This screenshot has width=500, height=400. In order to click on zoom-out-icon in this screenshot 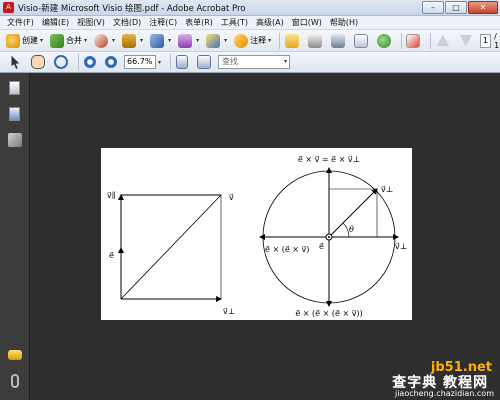, I will do `click(90, 62)`.